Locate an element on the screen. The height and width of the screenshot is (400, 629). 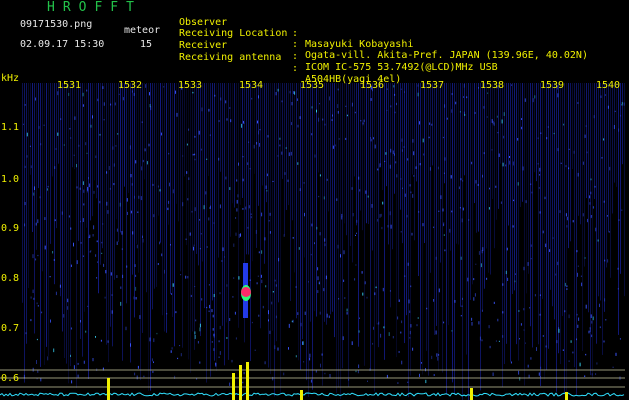
baseline-spike is located at coordinates (240, 382).